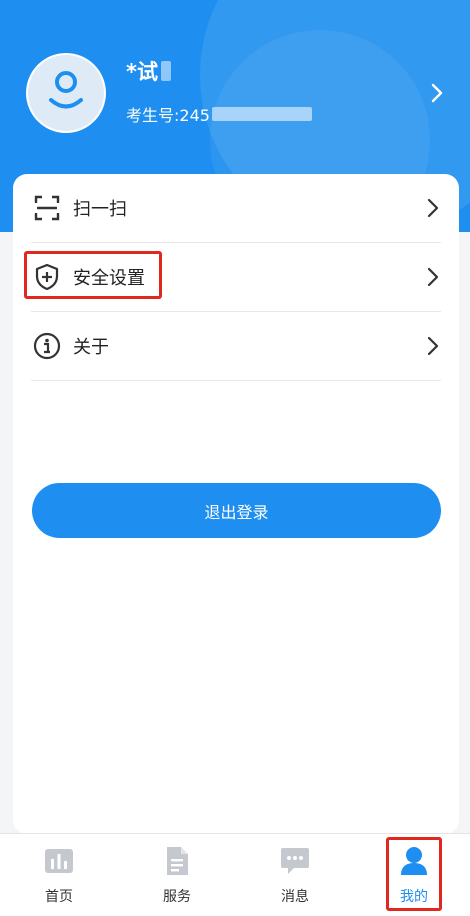  Describe the element at coordinates (236, 208) in the screenshot. I see `menu-item-scan: 扫一扫` at that location.